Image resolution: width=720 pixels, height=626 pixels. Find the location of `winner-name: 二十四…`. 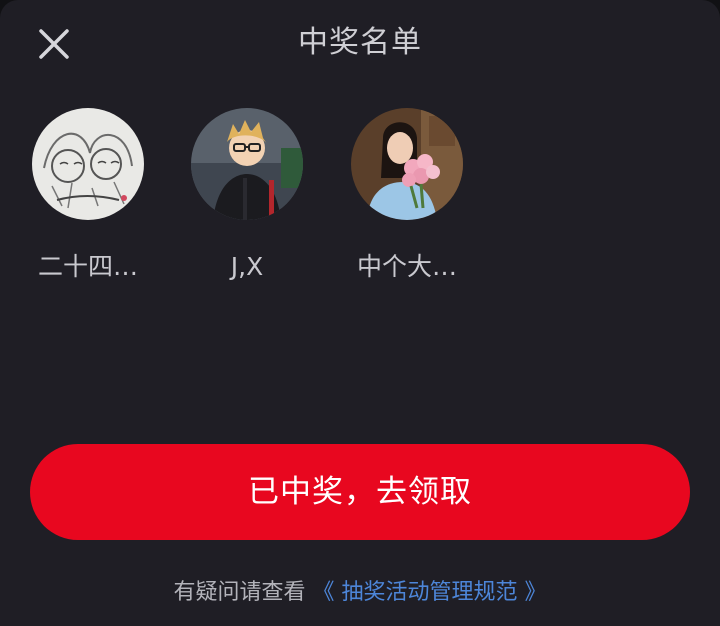

winner-name: 二十四… is located at coordinates (87, 266).